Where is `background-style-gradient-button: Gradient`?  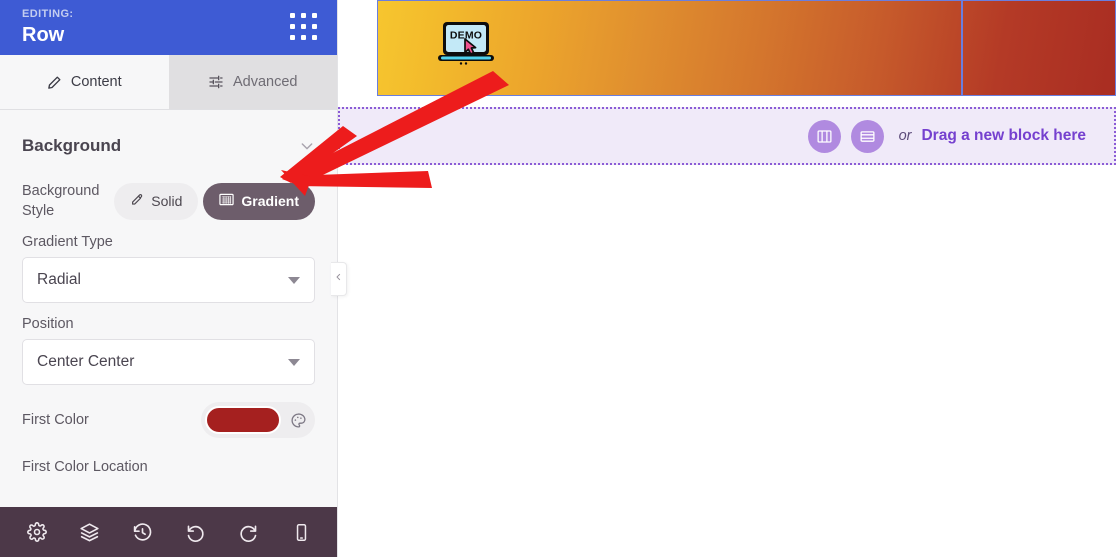
background-style-gradient-button: Gradient is located at coordinates (259, 201).